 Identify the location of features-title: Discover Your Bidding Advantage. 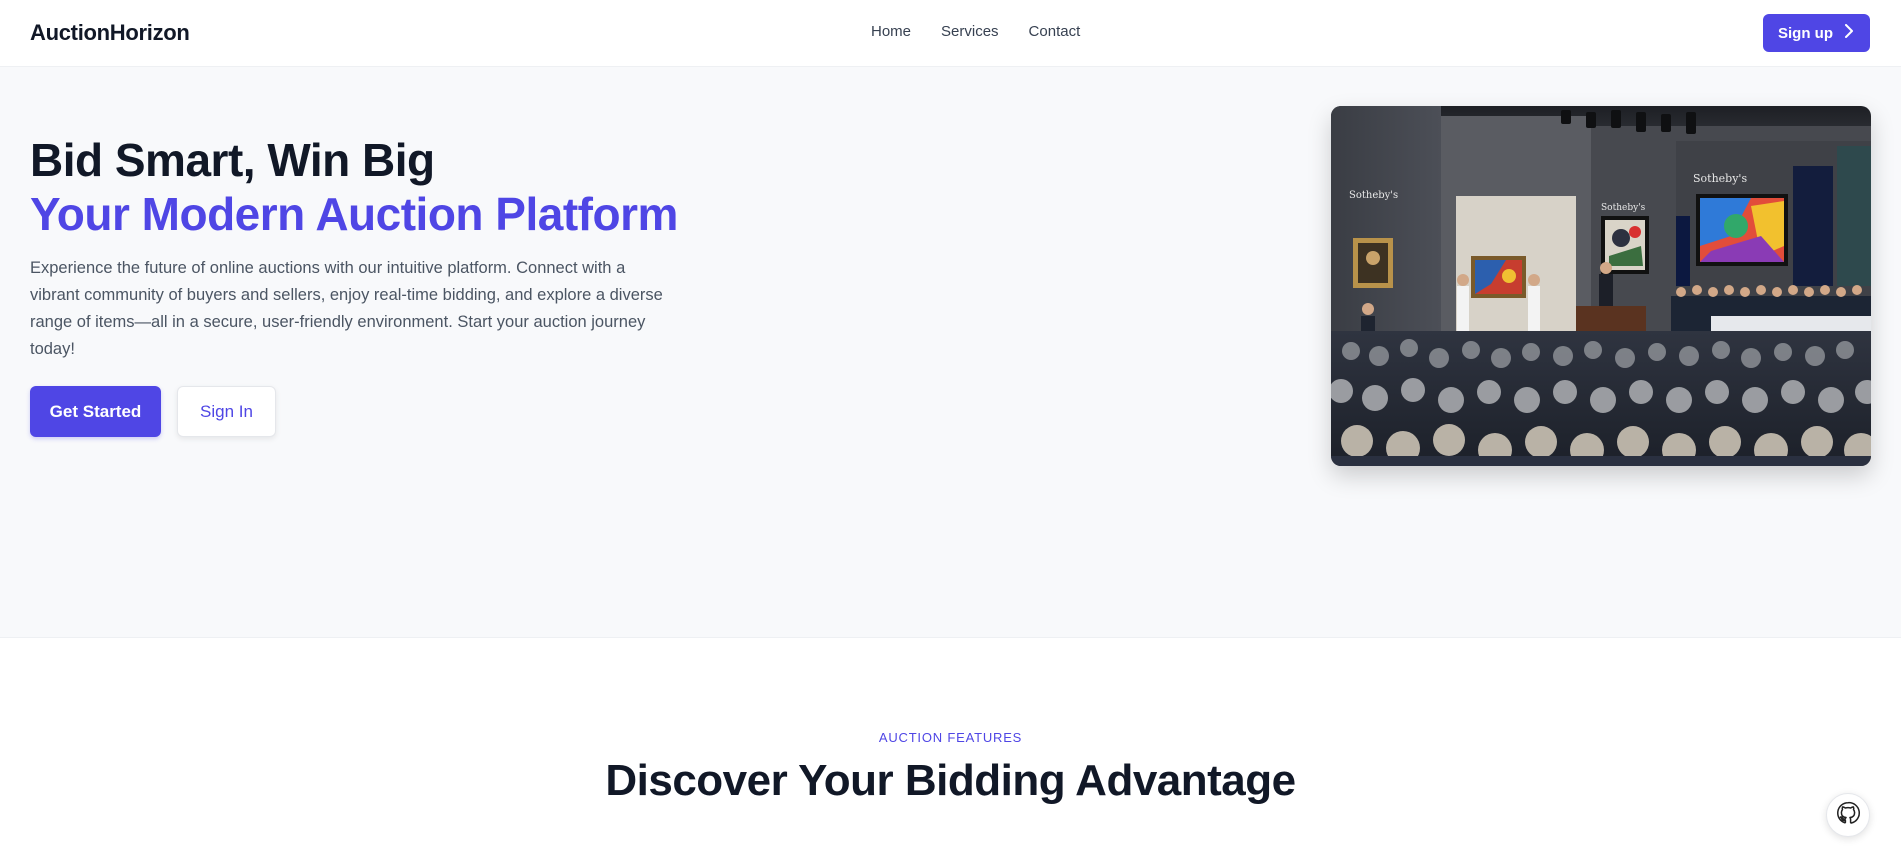
(950, 780).